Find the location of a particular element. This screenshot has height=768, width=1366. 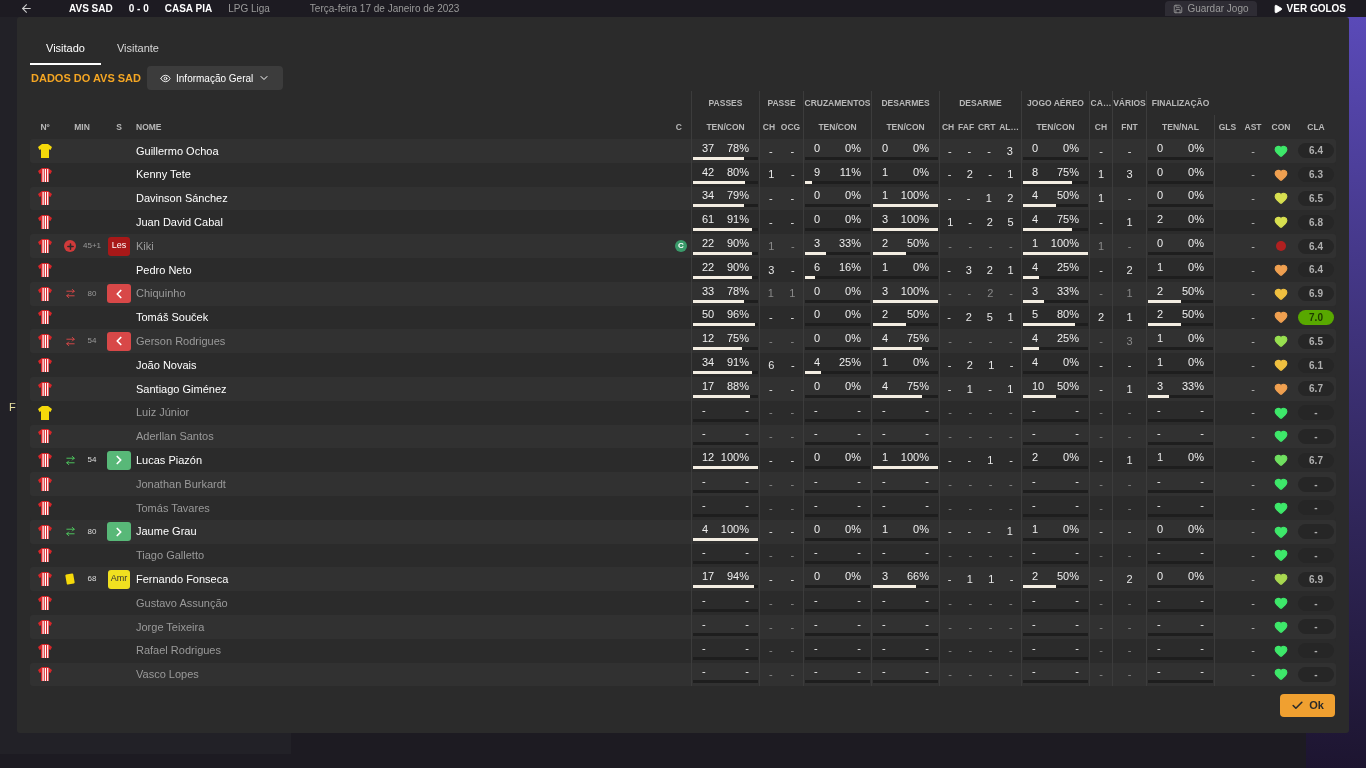

player-name: Gustavo Assunção is located at coordinates (182, 603).